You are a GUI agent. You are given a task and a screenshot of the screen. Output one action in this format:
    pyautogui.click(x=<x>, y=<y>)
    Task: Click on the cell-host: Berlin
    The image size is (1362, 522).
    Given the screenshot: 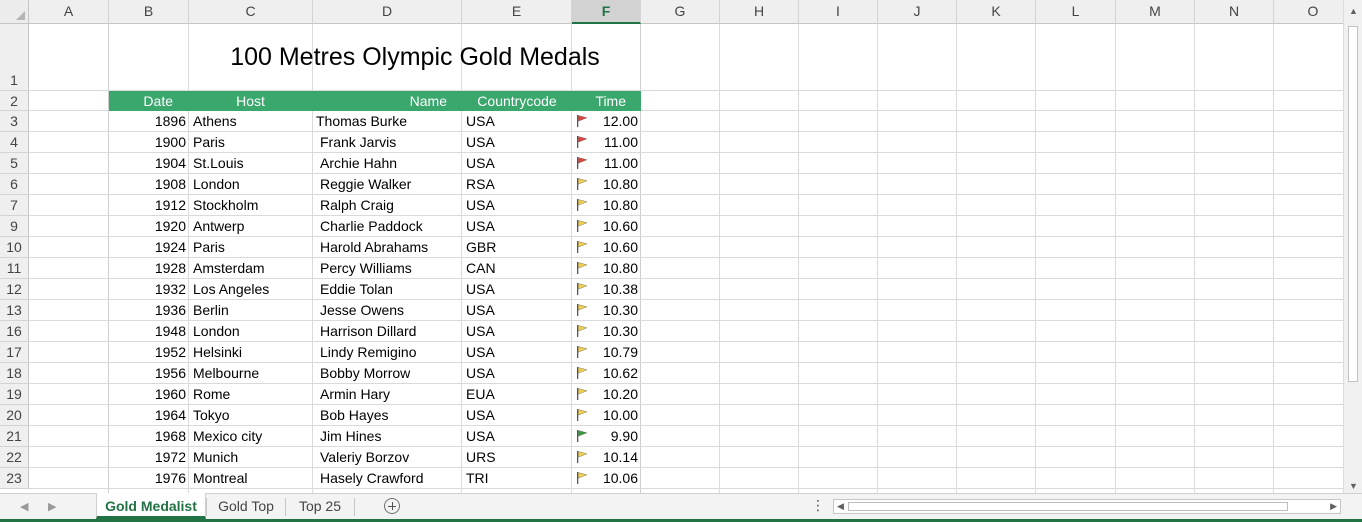 What is the action you would take?
    pyautogui.click(x=252, y=310)
    